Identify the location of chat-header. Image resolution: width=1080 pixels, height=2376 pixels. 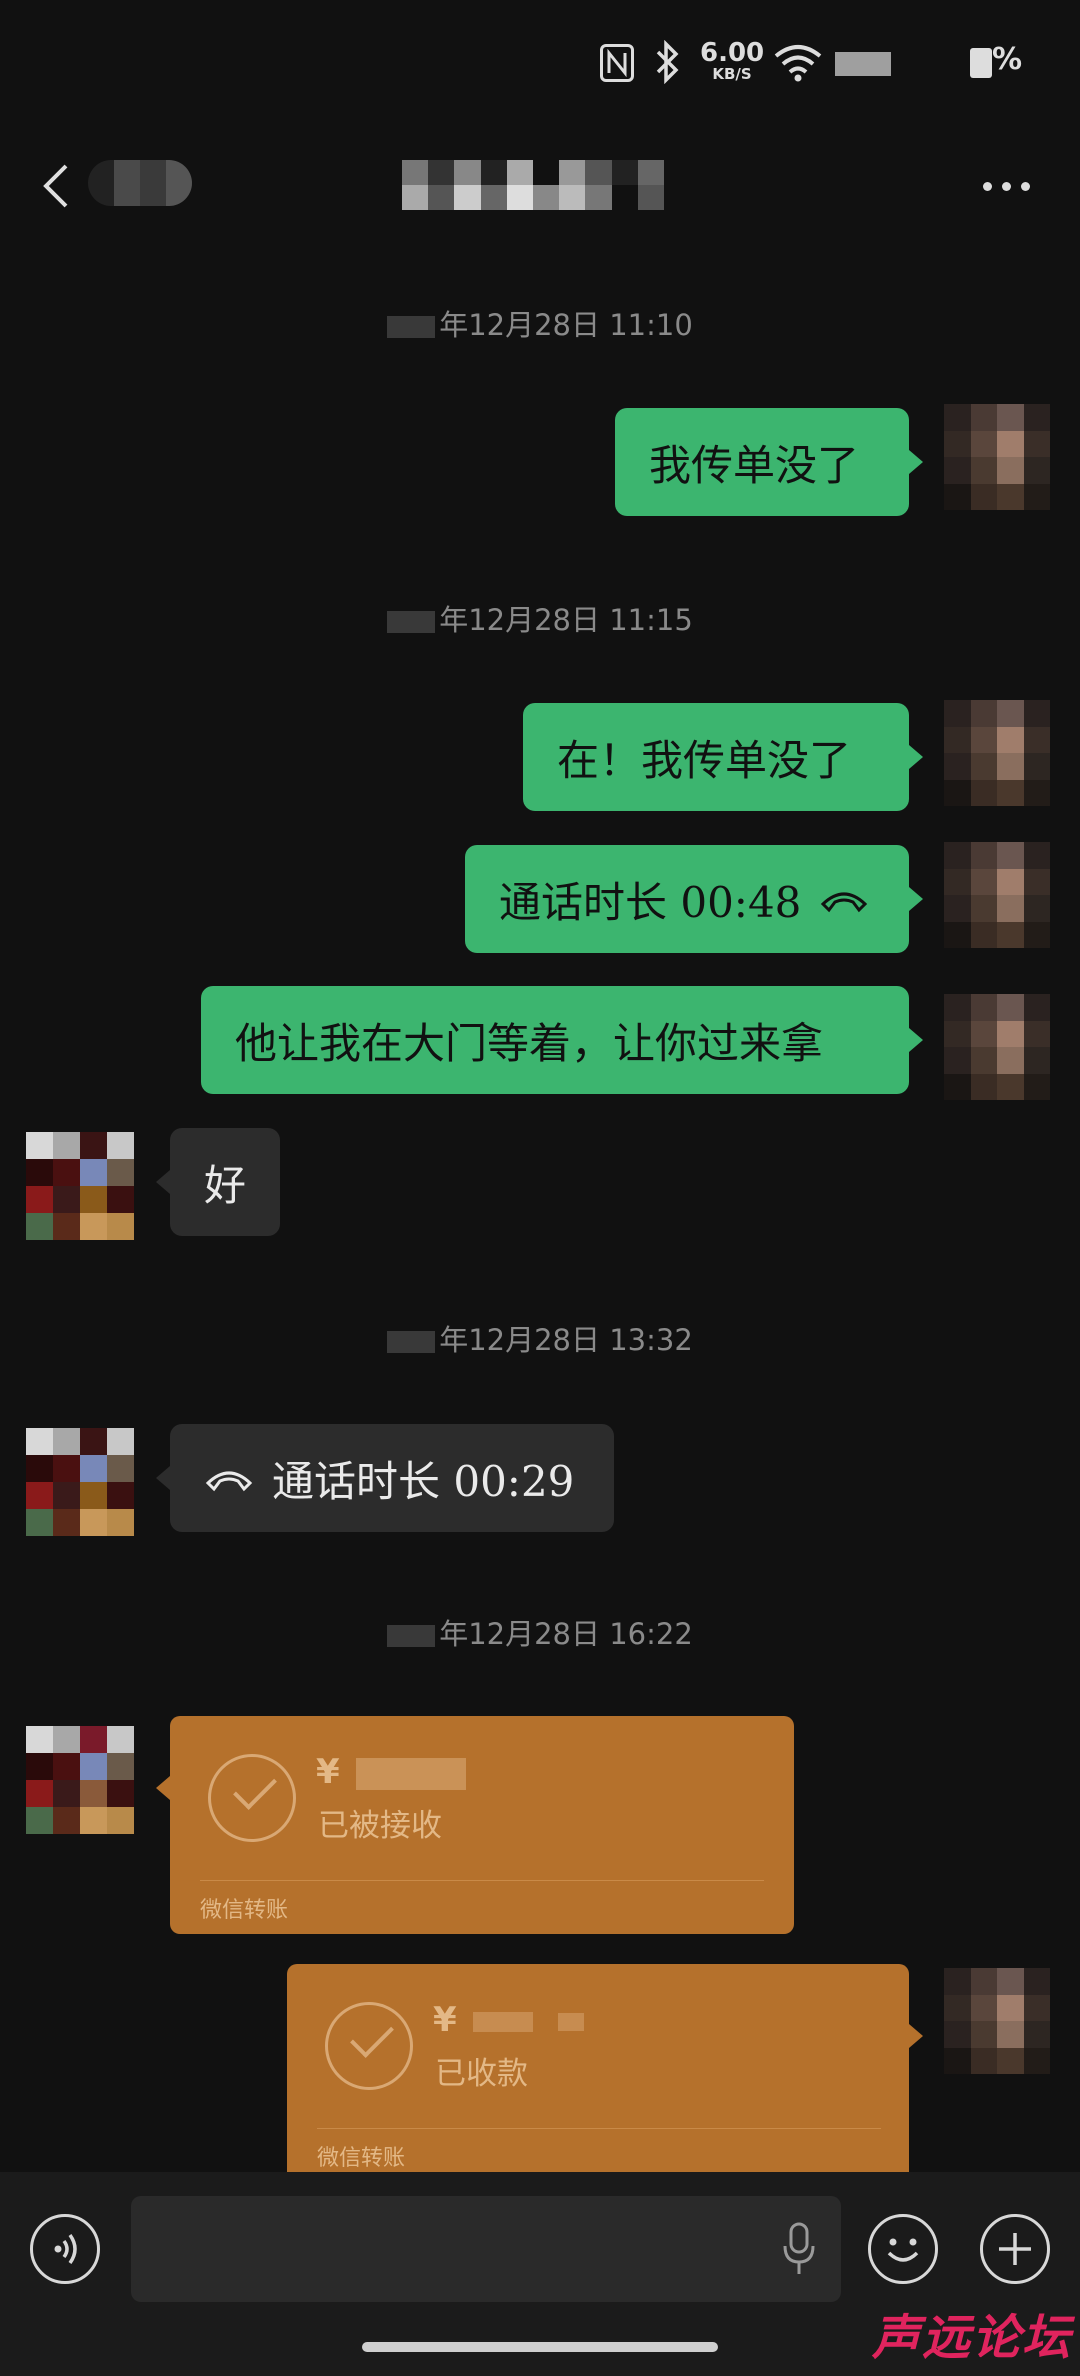
(540, 185).